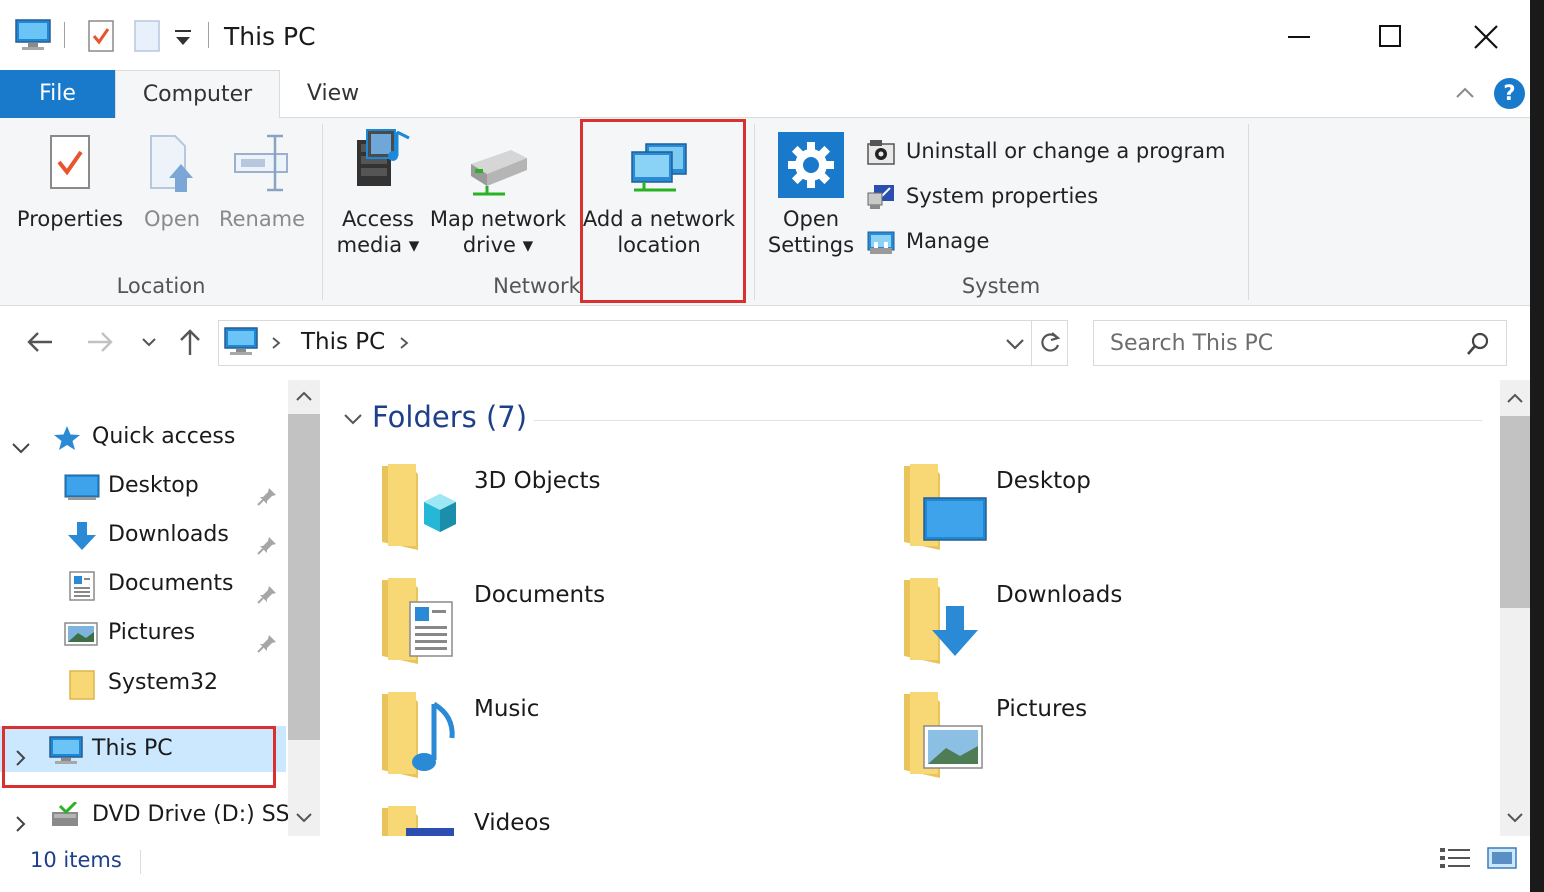 This screenshot has width=1544, height=892. Describe the element at coordinates (172, 193) in the screenshot. I see `open-button: Open` at that location.